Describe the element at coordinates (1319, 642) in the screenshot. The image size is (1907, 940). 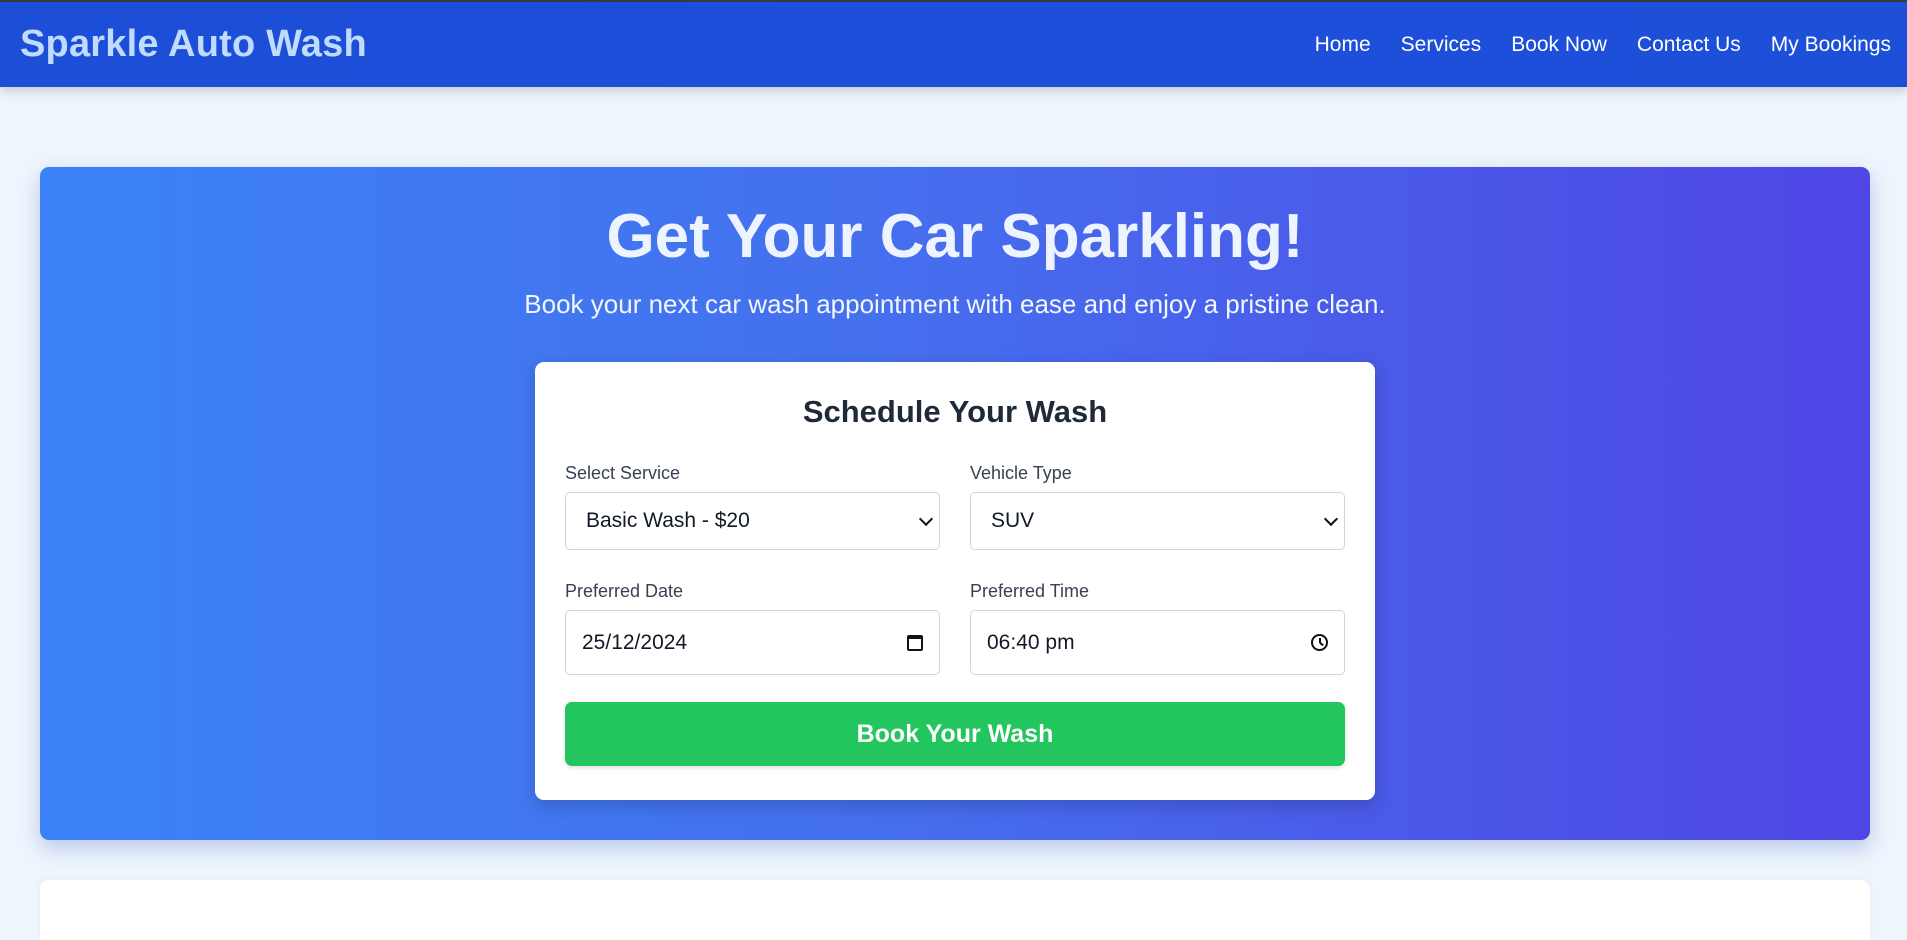
I see `clock-icon` at that location.